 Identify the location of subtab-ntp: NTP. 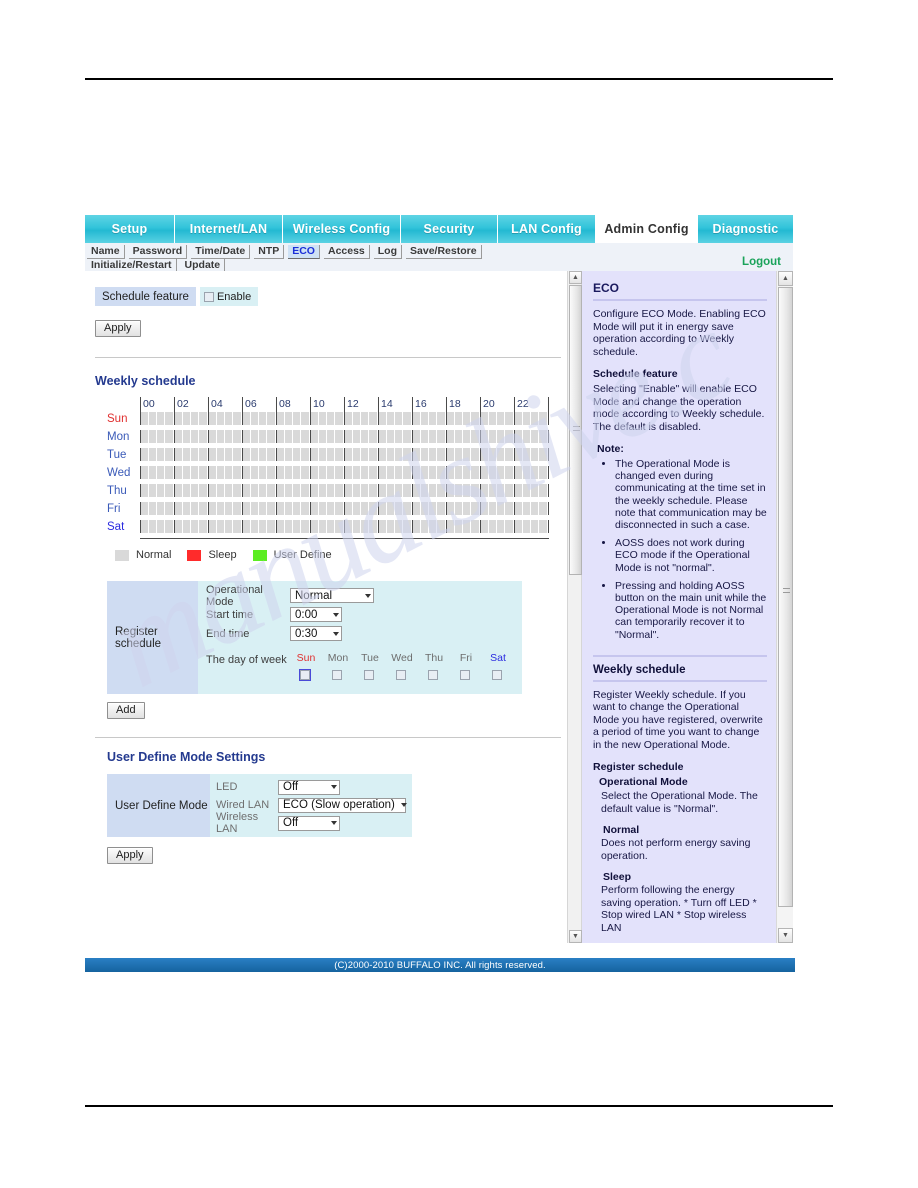
(269, 251).